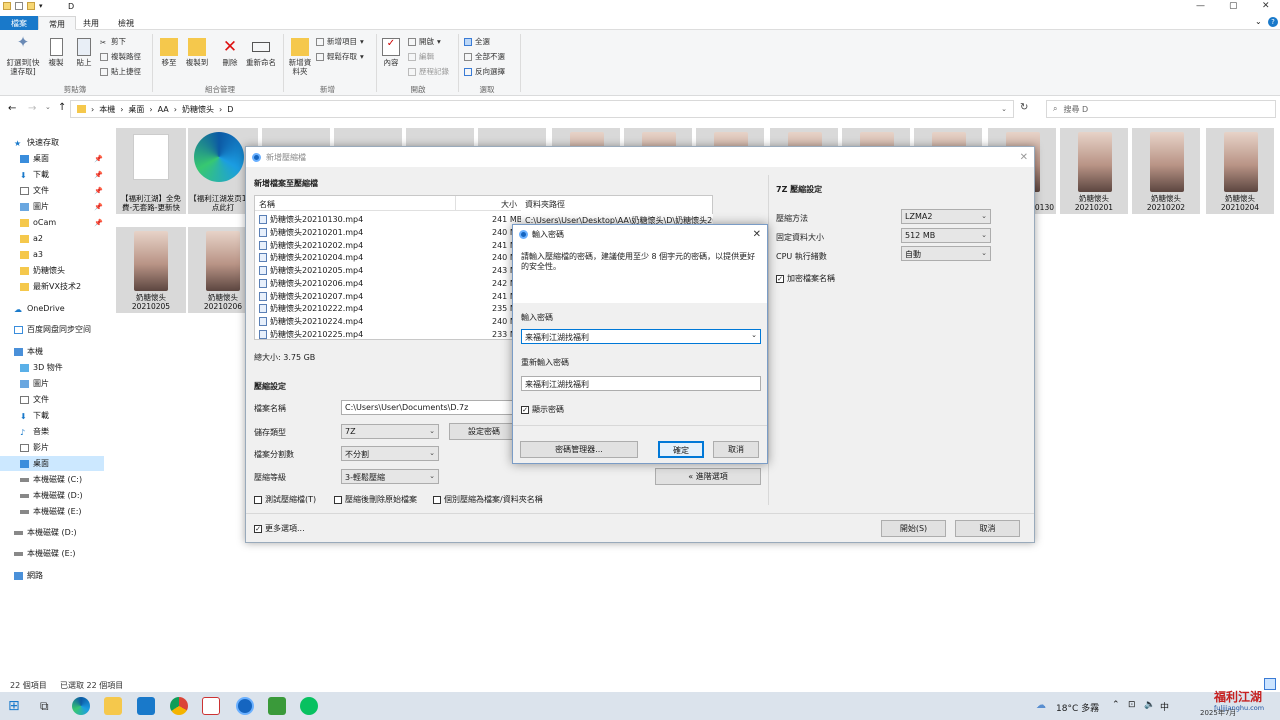 Image resolution: width=1280 pixels, height=720 pixels. I want to click on show-password-checkbox: ✓ 顯示密碼, so click(542, 409).